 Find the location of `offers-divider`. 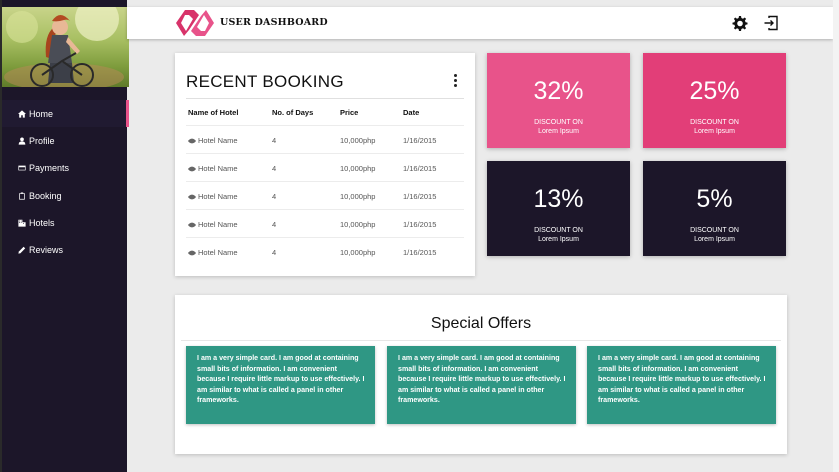

offers-divider is located at coordinates (481, 340).